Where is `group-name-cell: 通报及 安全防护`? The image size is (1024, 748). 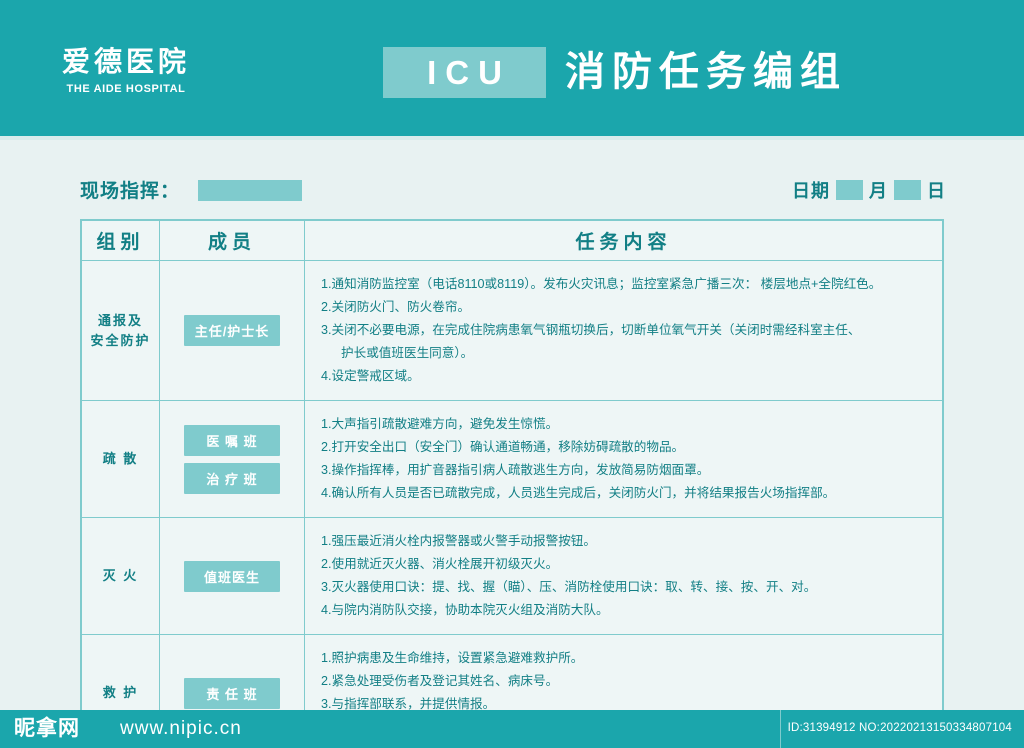 group-name-cell: 通报及 安全防护 is located at coordinates (120, 330).